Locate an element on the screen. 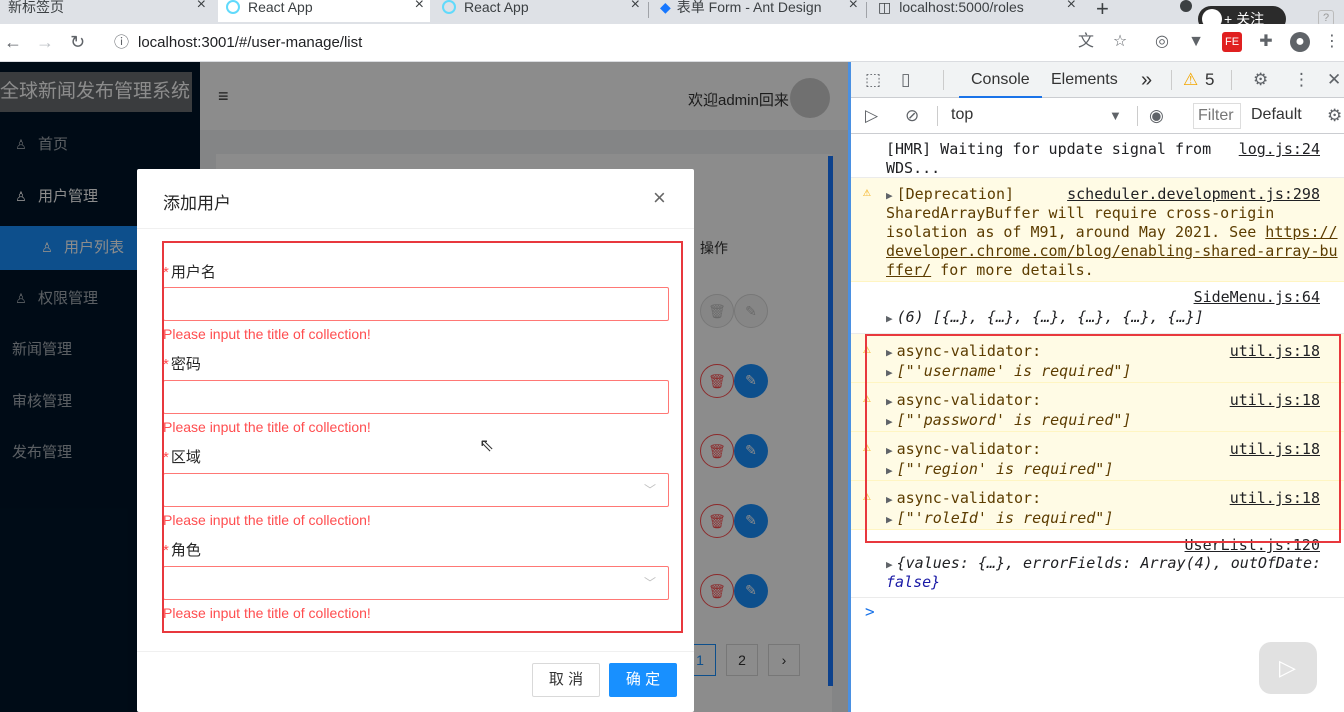 The height and width of the screenshot is (712, 1344). tab-search-icon is located at coordinates (1186, 6).